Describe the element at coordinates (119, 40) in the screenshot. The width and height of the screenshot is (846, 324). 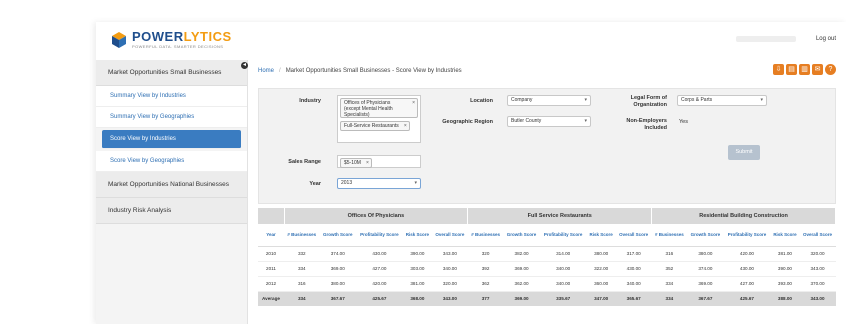
I see `cube-logo-icon` at that location.